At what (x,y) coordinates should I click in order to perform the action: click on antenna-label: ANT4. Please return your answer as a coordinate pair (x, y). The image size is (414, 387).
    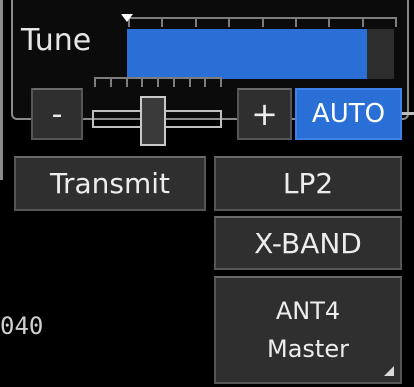
    Looking at the image, I should click on (308, 311).